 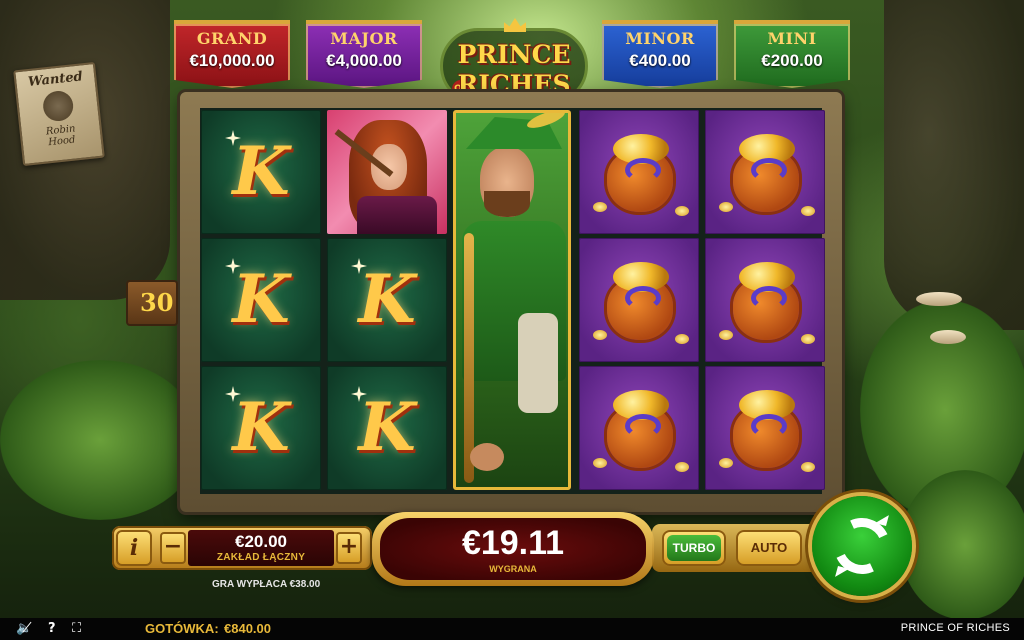 I want to click on side-counter-sign: 30, so click(x=152, y=303).